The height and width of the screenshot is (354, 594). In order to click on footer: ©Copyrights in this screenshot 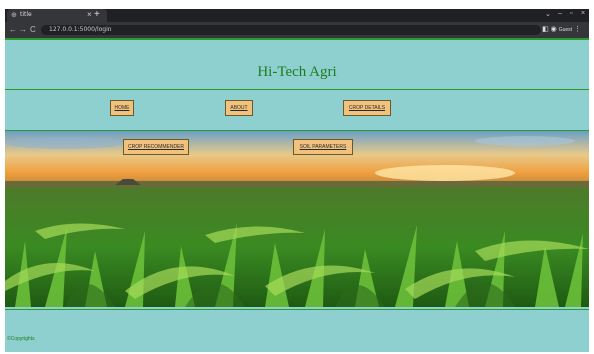, I will do `click(297, 330)`.